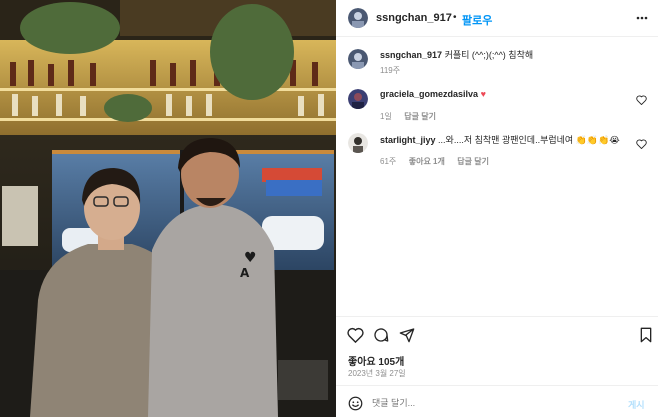  Describe the element at coordinates (642, 18) in the screenshot. I see `more-horizontal-icon` at that location.